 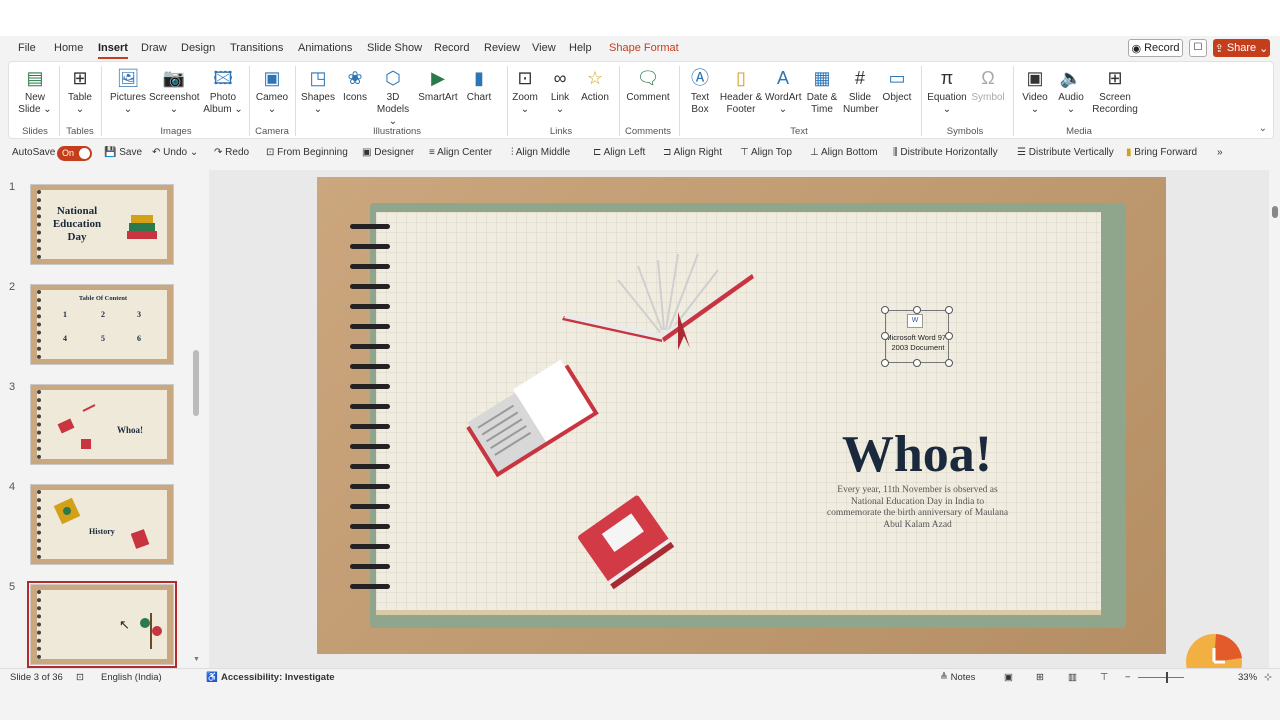 I want to click on pictures-button: 🖼 Pictures ⌄, so click(x=128, y=91).